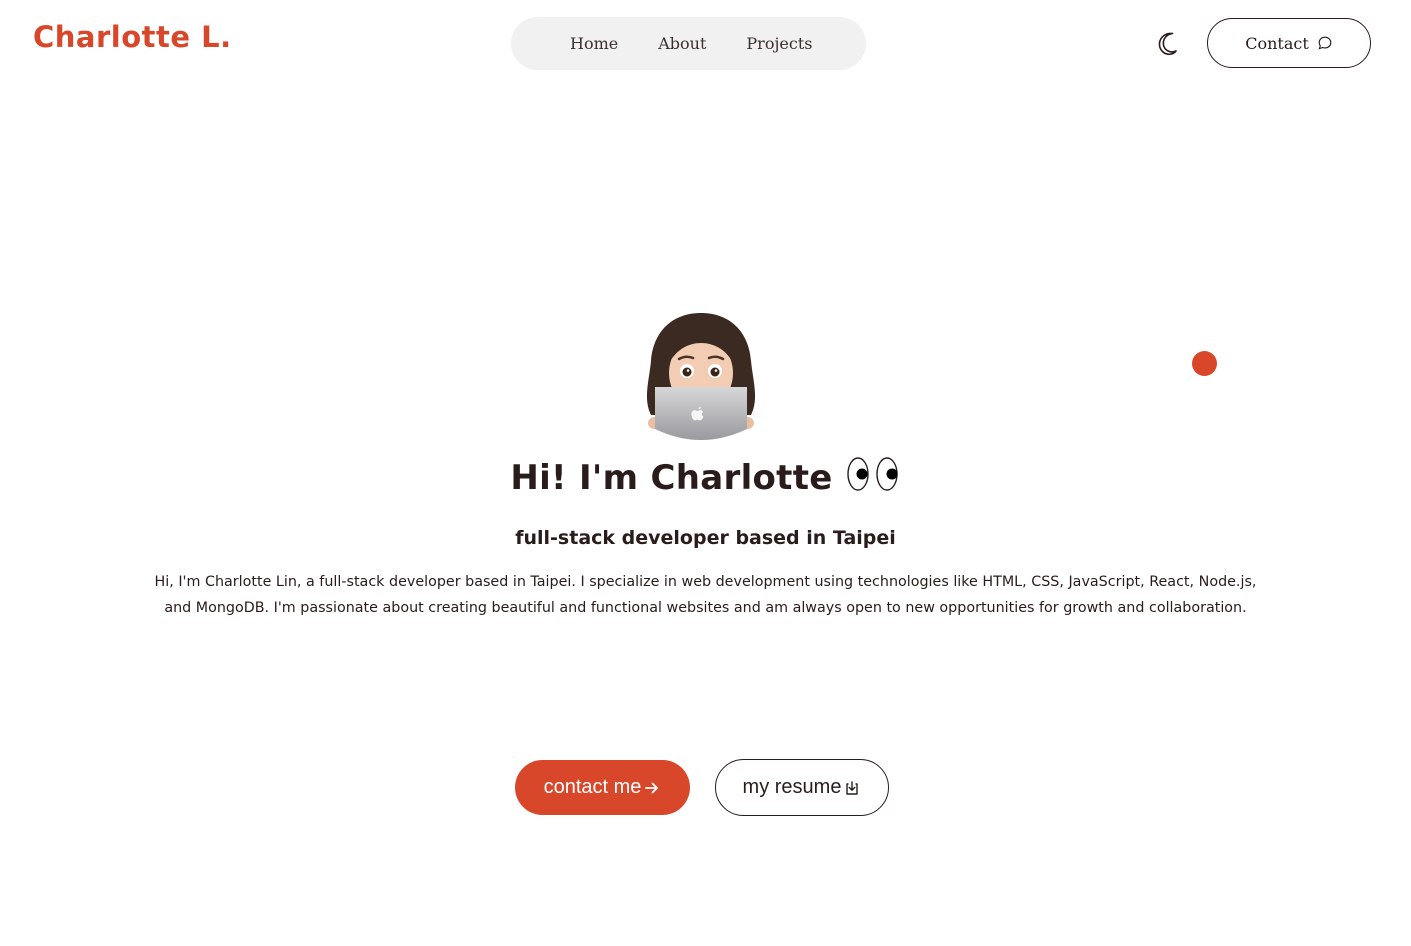  I want to click on nav-item-about: About, so click(682, 43).